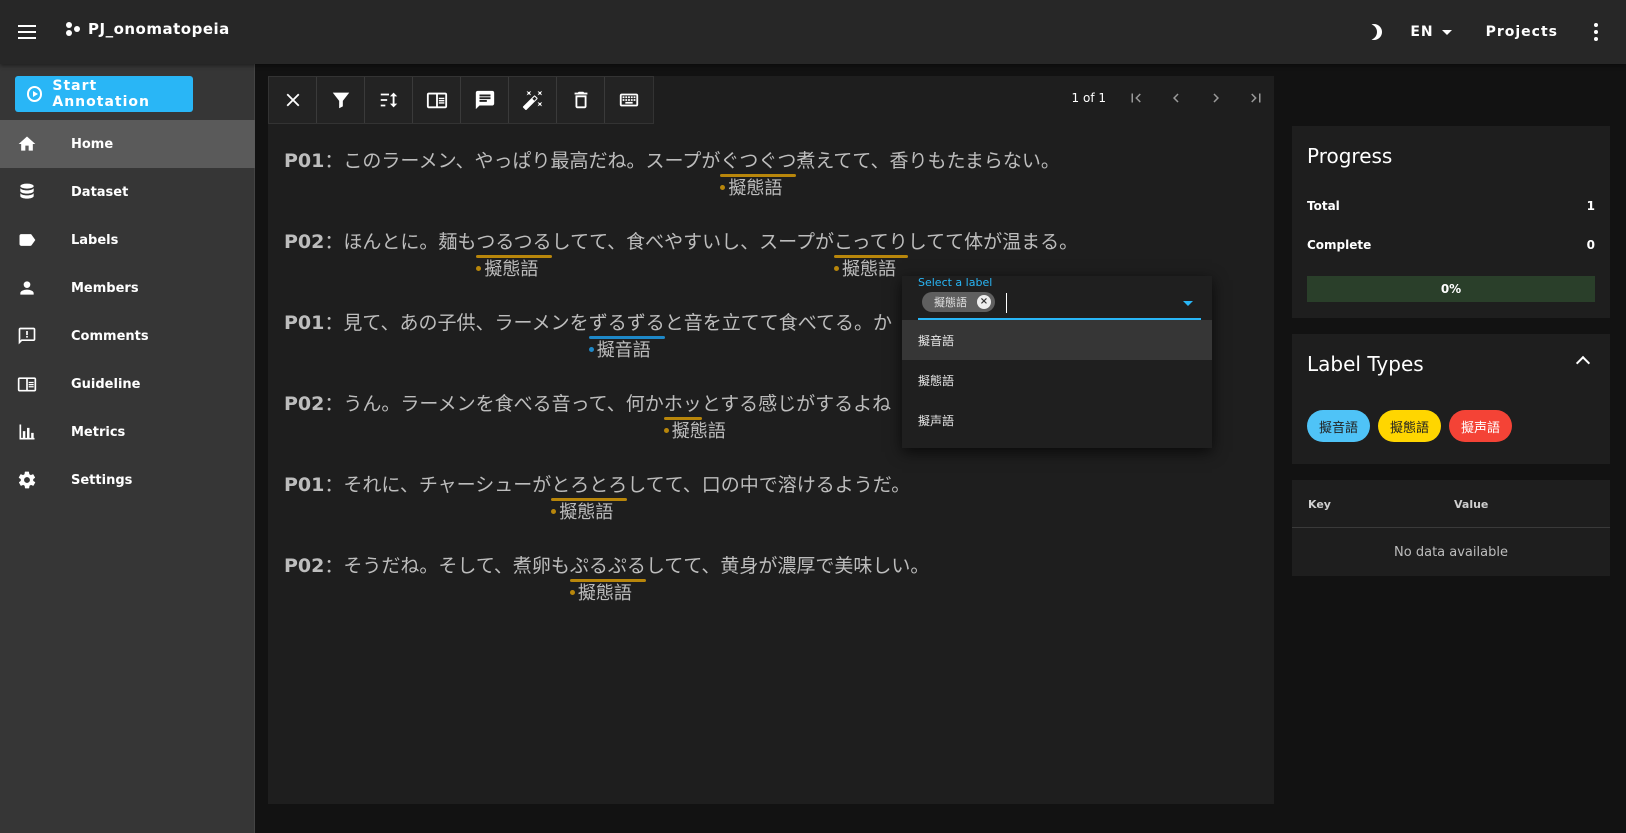 The image size is (1626, 833). I want to click on label-dot-icon, so click(554, 511).